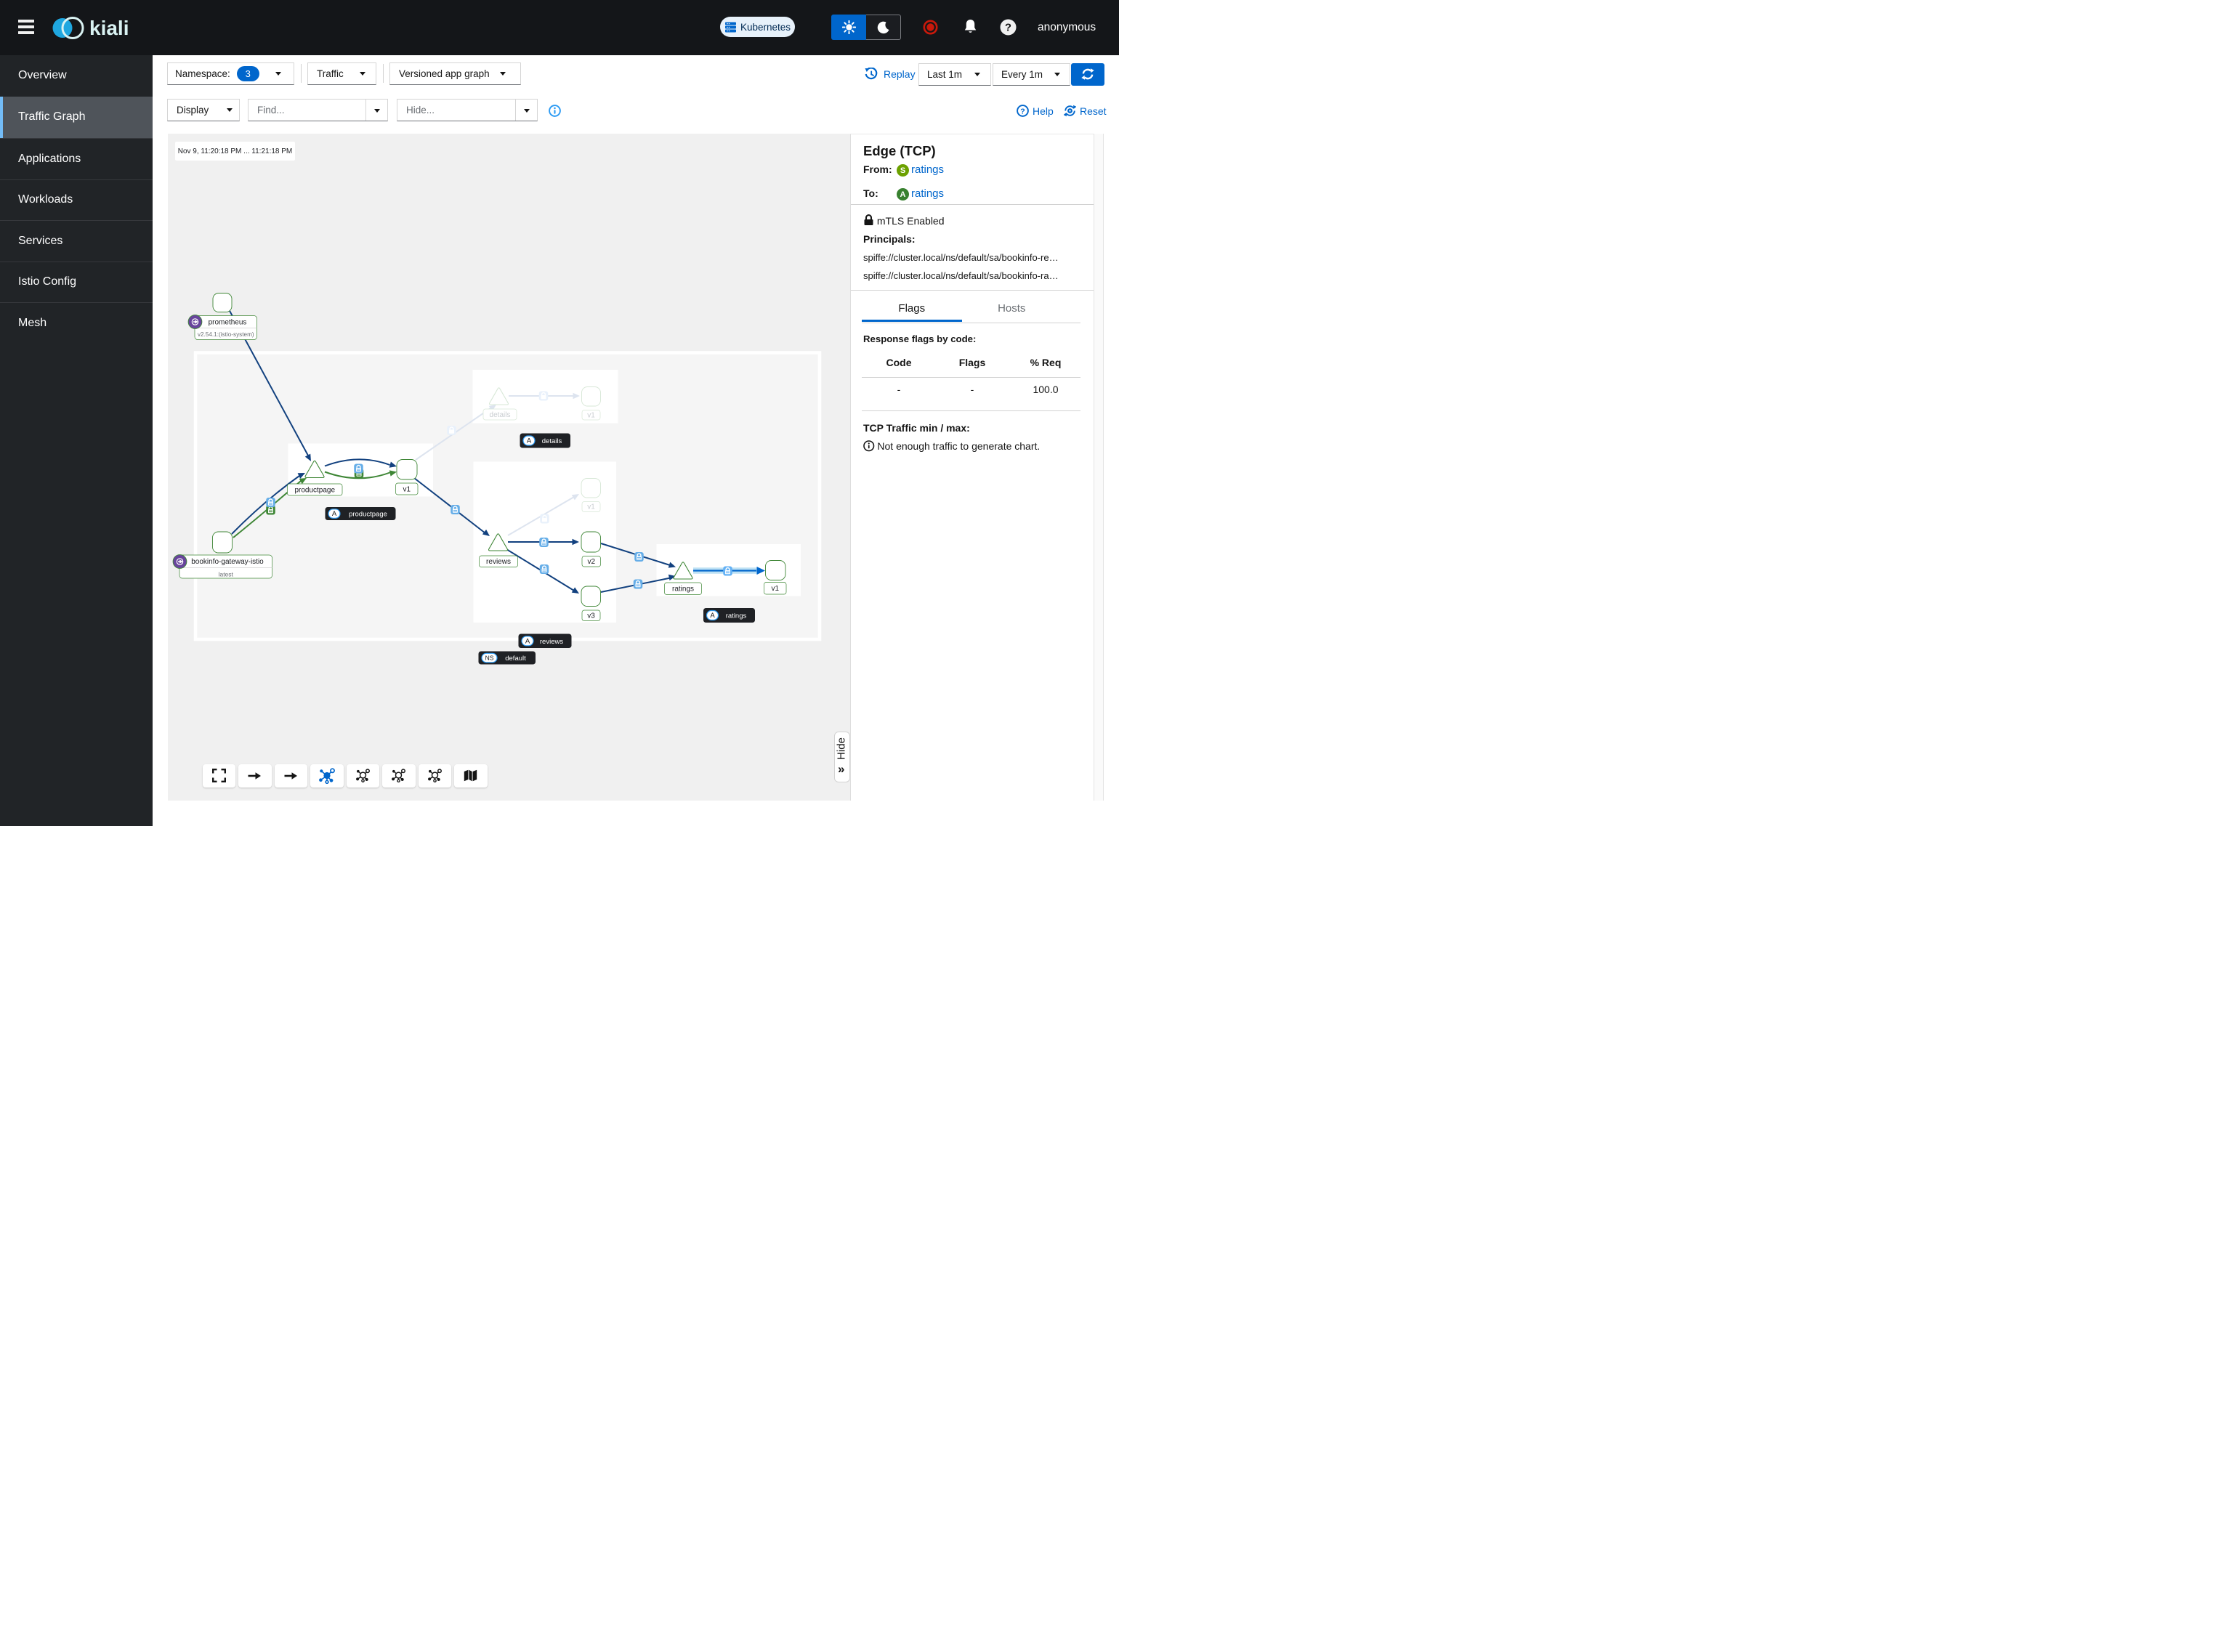 This screenshot has width=2238, height=1652. What do you see at coordinates (225, 575) in the screenshot?
I see `svg-text: latest` at bounding box center [225, 575].